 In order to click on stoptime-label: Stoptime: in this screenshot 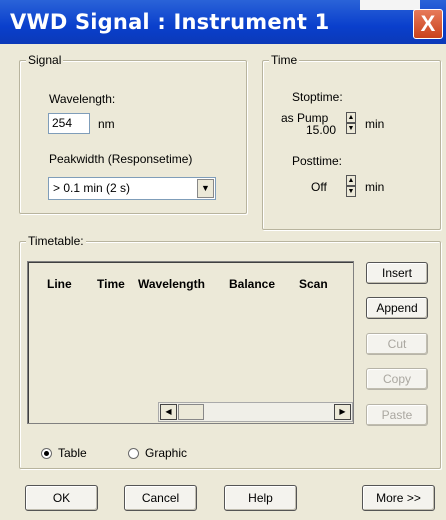, I will do `click(317, 97)`.